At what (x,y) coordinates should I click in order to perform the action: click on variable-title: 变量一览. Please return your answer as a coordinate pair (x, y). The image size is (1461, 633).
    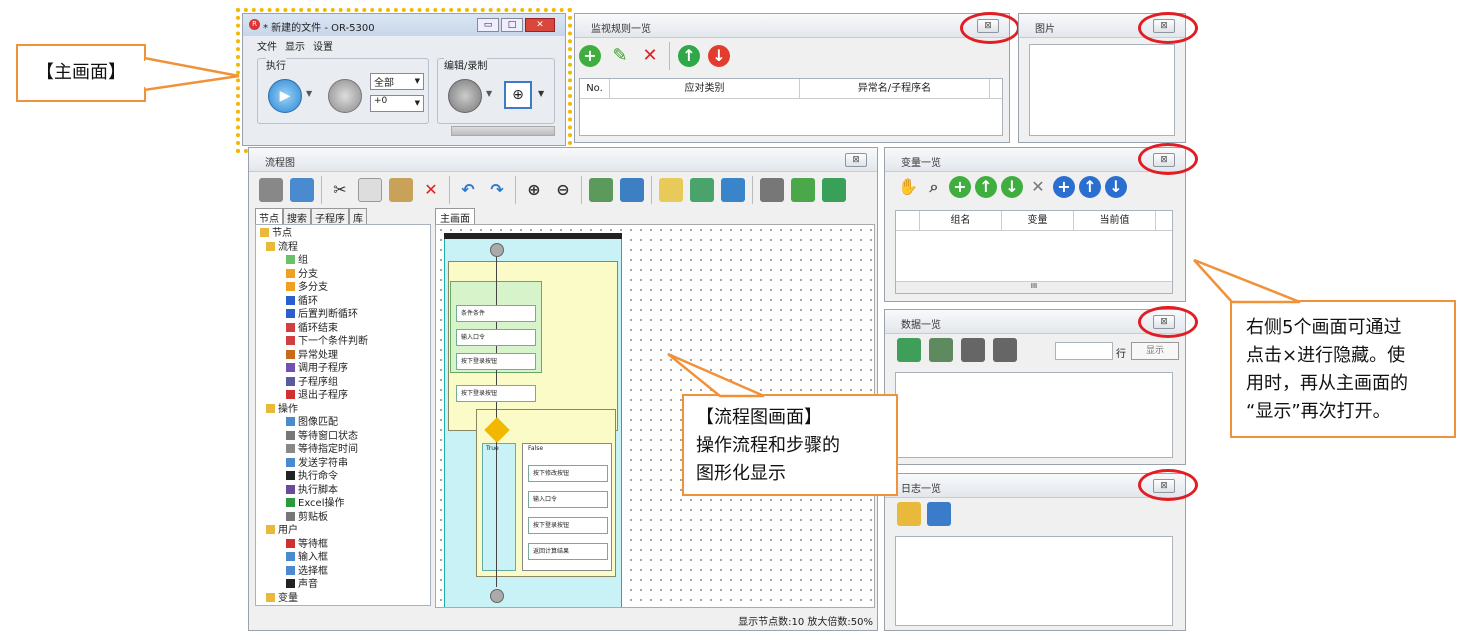
    Looking at the image, I should click on (921, 163).